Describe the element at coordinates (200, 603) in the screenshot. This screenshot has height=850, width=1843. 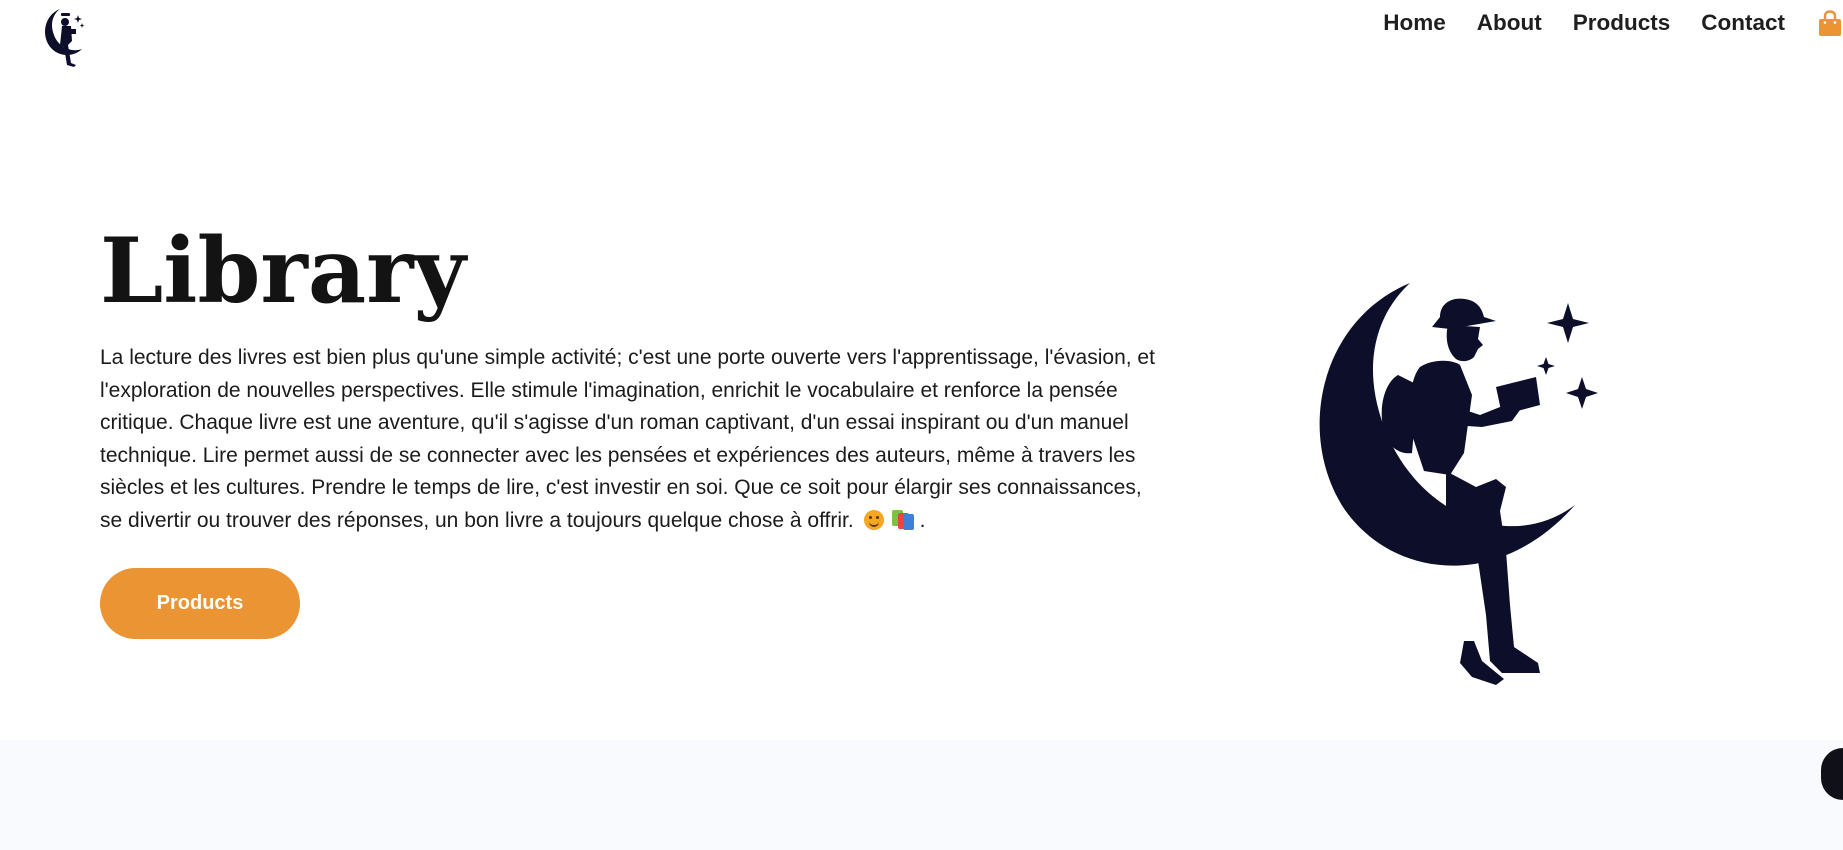
I see `products-button: Products` at that location.